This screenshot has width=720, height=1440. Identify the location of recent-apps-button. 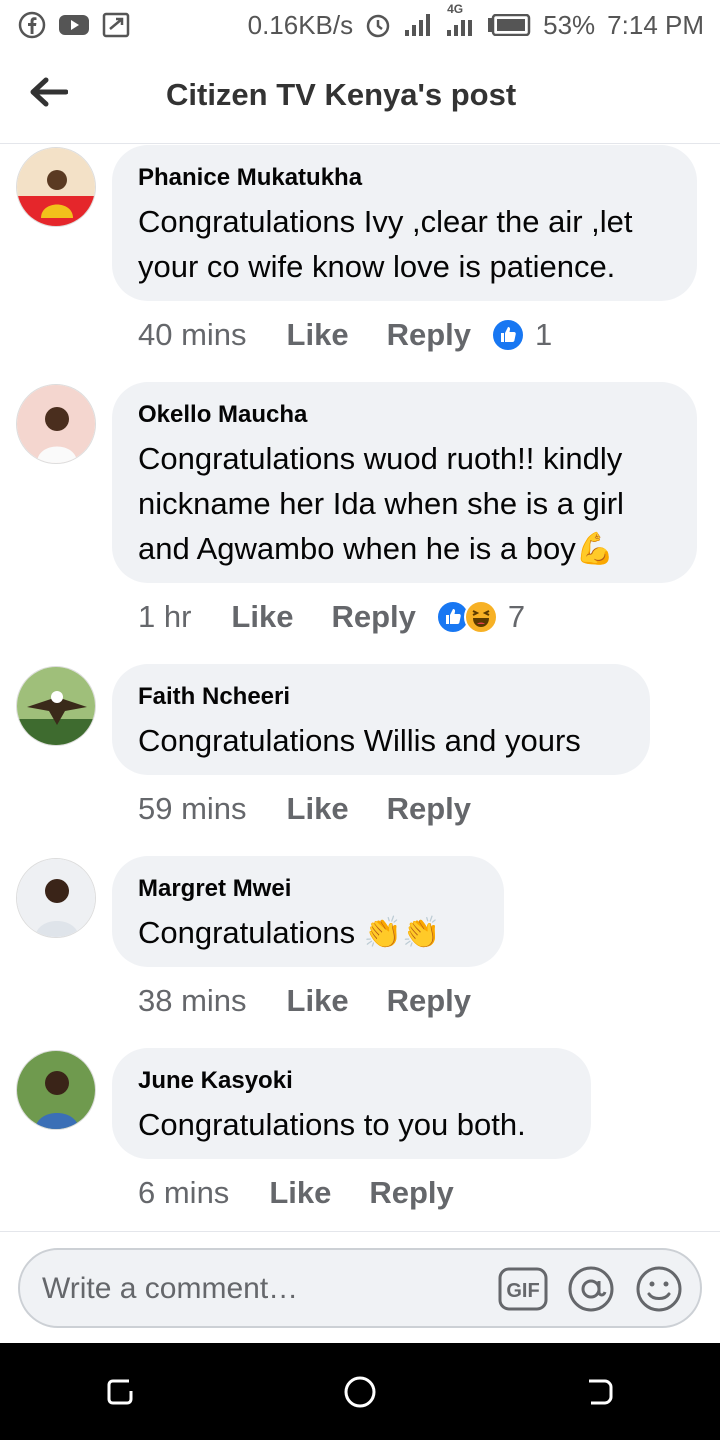
(120, 1392).